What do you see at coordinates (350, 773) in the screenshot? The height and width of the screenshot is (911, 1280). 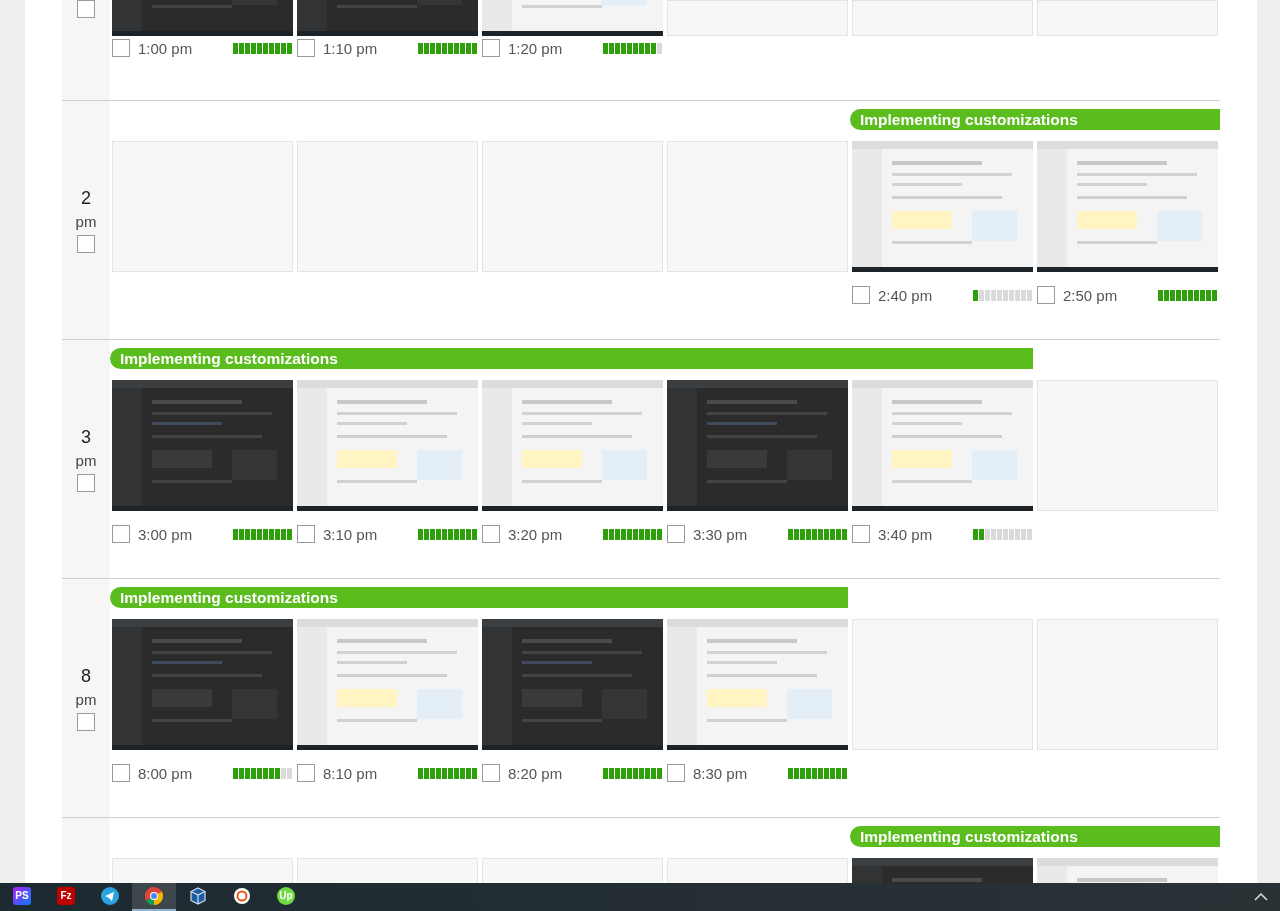 I see `time-label: 8:10 pm` at bounding box center [350, 773].